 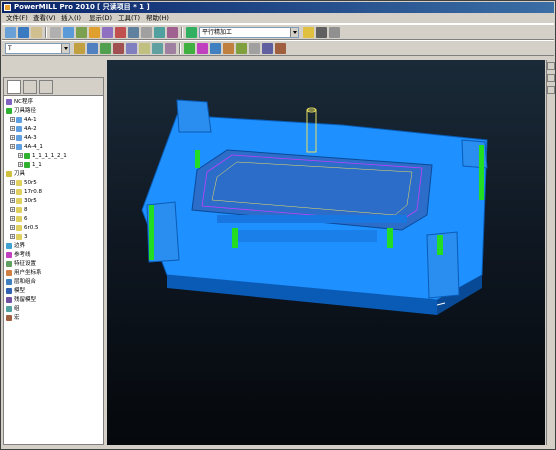 I want to click on rapid-move-icon, so click(x=68, y=32).